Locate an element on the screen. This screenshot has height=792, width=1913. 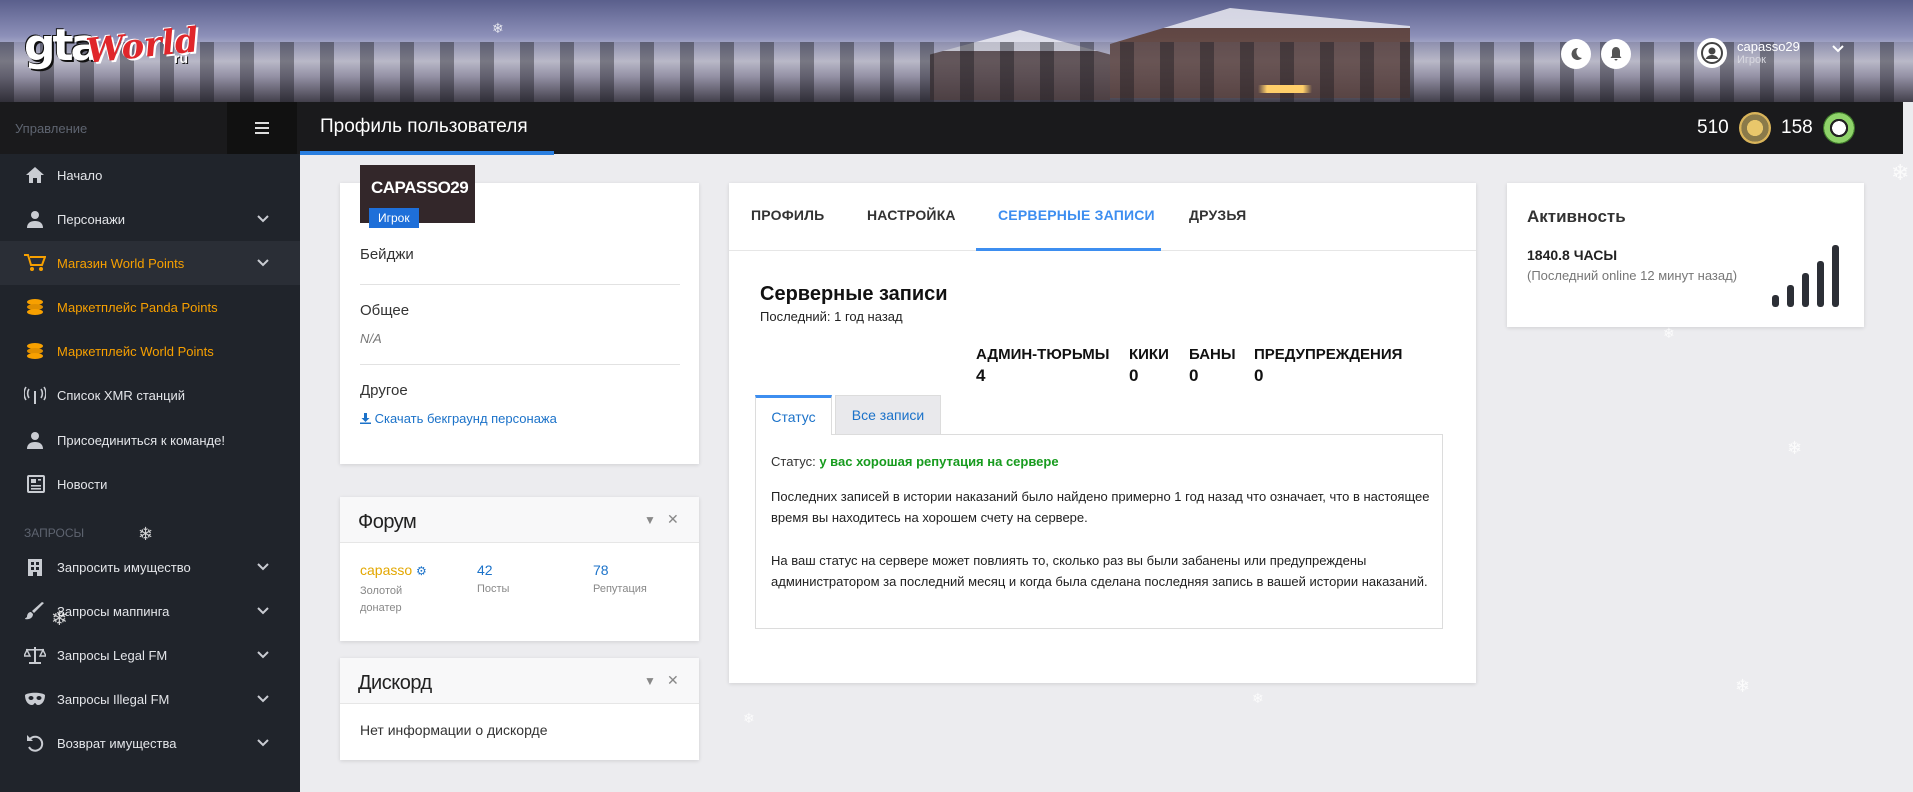
mask-icon is located at coordinates (35, 699).